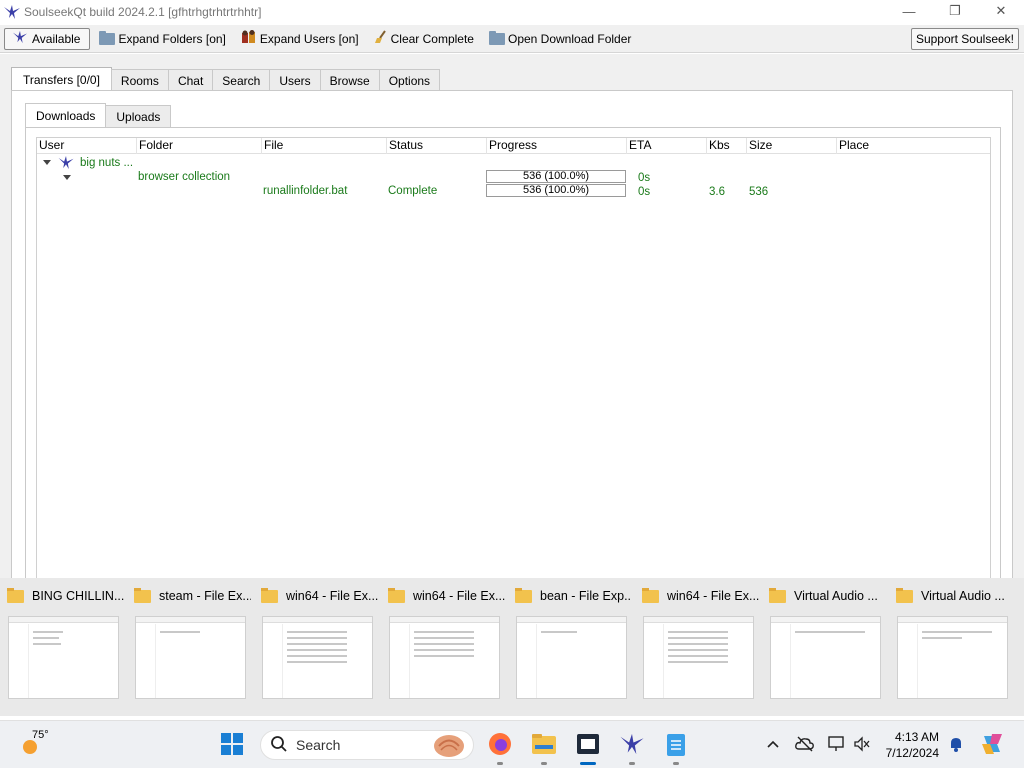  I want to click on transfer-file: runallinfolder.bat, so click(305, 191).